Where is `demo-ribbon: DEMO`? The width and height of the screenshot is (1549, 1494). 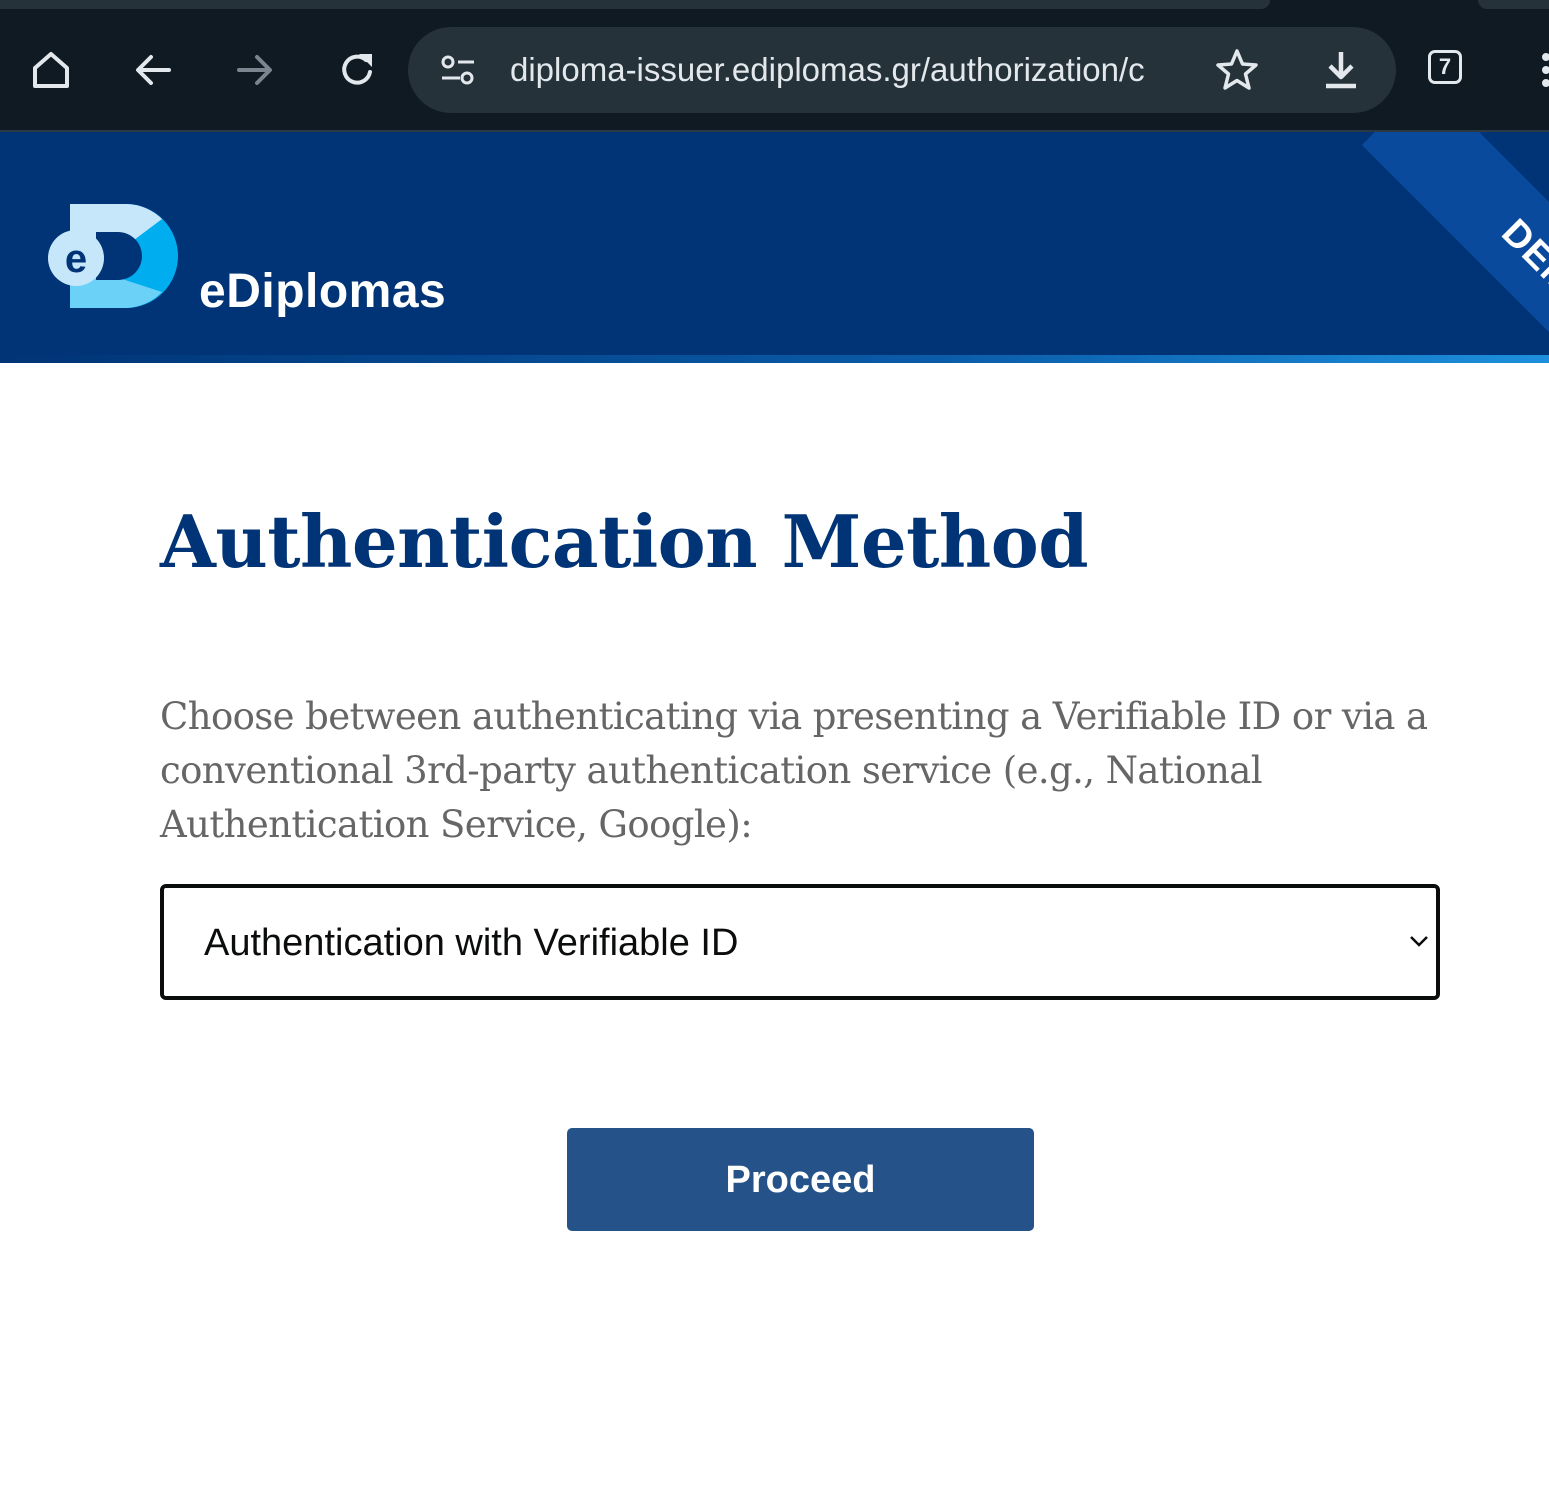 demo-ribbon: DEMO is located at coordinates (1455, 244).